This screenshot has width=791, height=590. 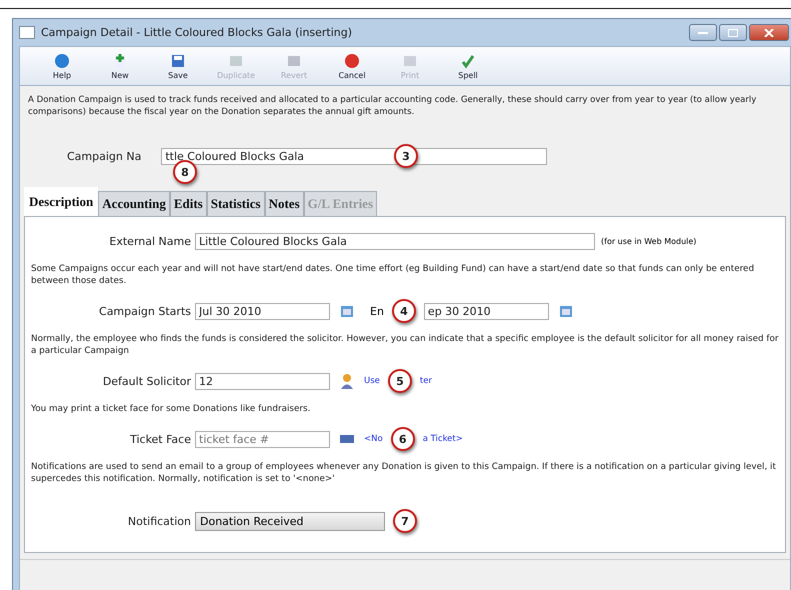 I want to click on tab: Statistics, so click(x=235, y=203).